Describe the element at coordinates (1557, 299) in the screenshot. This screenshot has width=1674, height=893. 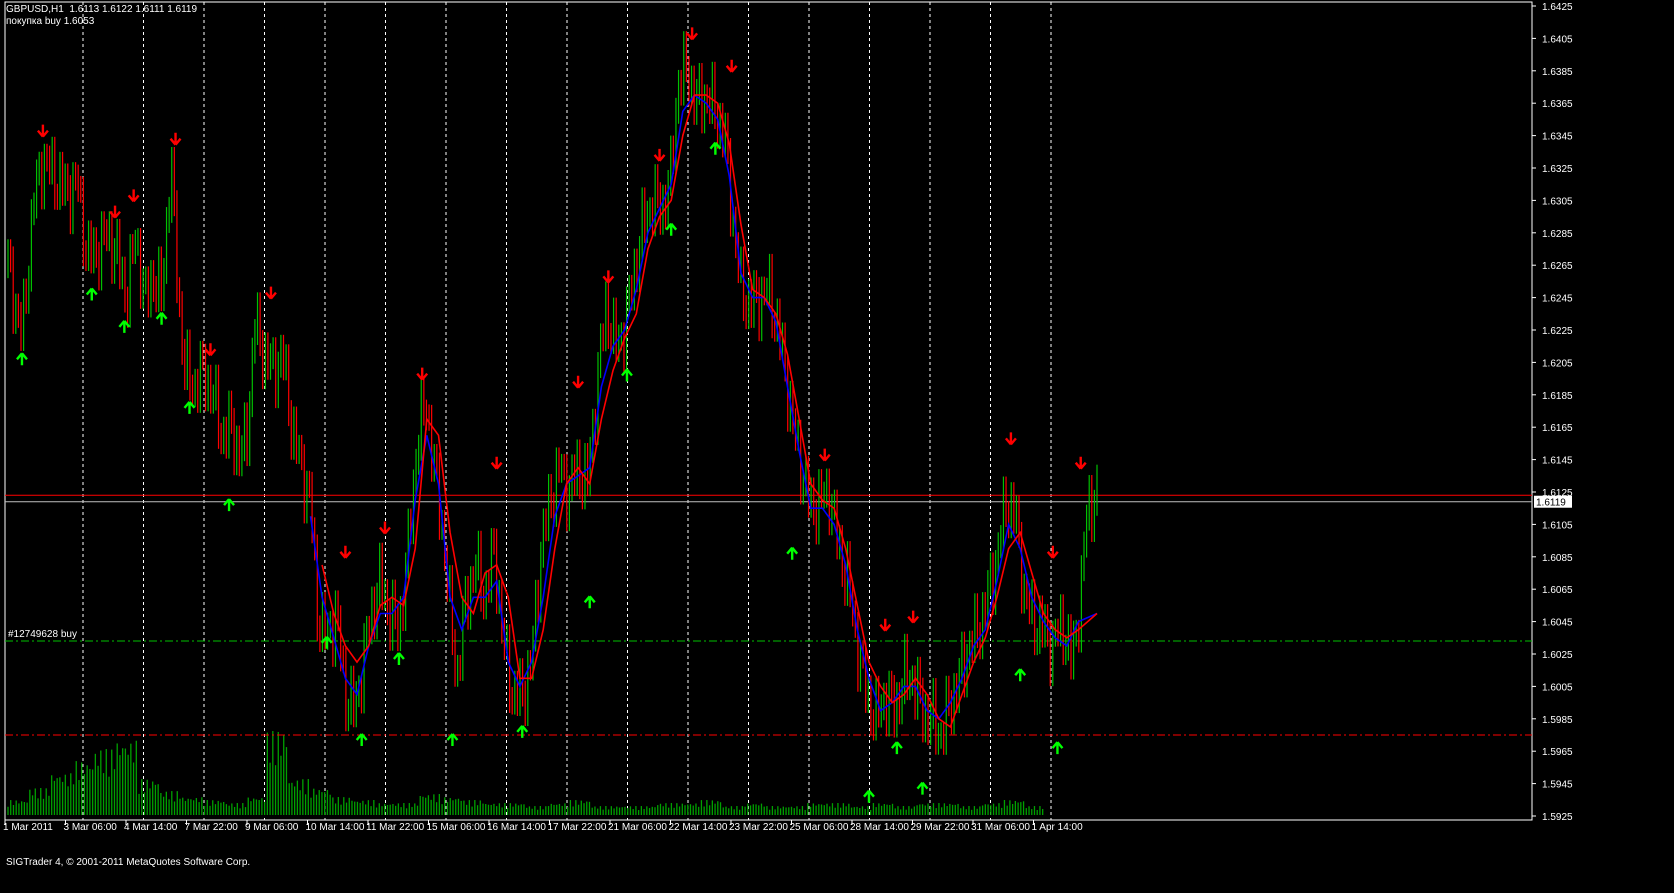
I see `y-tick-label: 1.6245` at that location.